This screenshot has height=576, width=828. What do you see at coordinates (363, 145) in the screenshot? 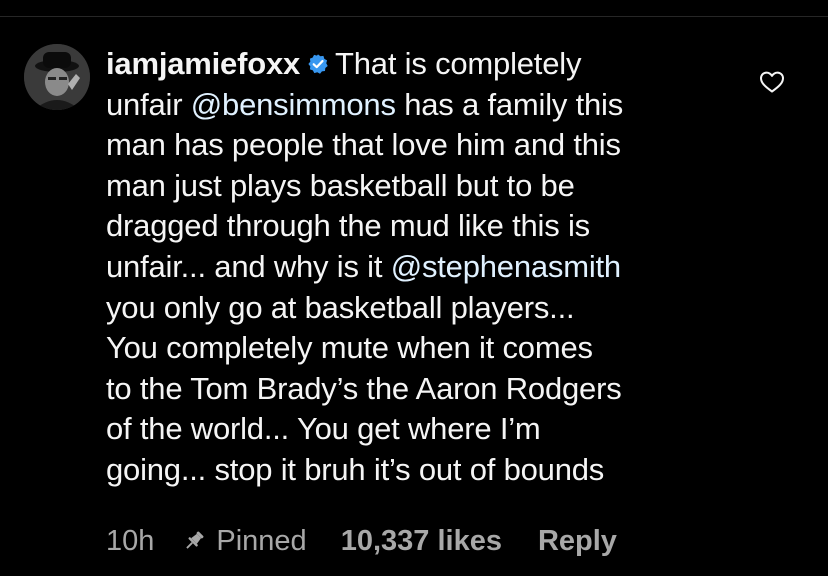
I see `comment-text: man has people that love him and this` at bounding box center [363, 145].